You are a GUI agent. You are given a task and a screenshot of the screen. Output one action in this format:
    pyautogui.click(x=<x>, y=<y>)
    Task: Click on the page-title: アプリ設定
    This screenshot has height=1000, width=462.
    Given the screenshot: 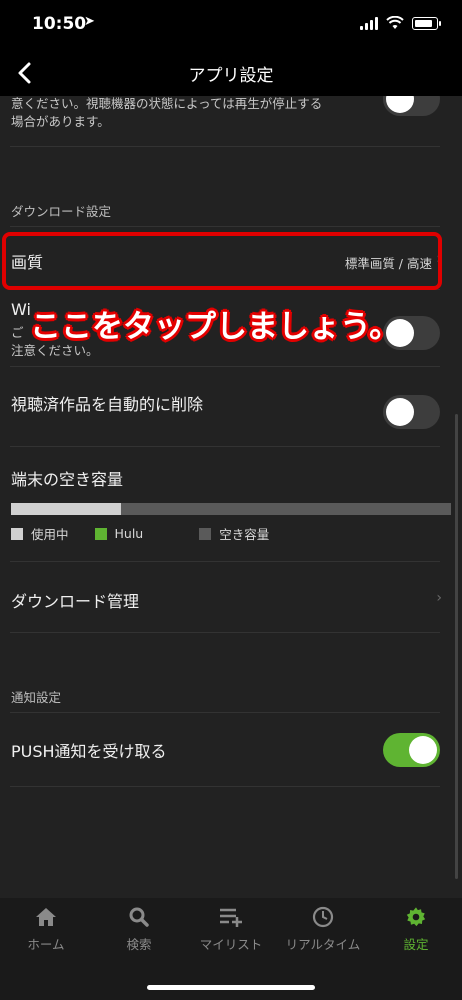 What is the action you would take?
    pyautogui.click(x=231, y=76)
    